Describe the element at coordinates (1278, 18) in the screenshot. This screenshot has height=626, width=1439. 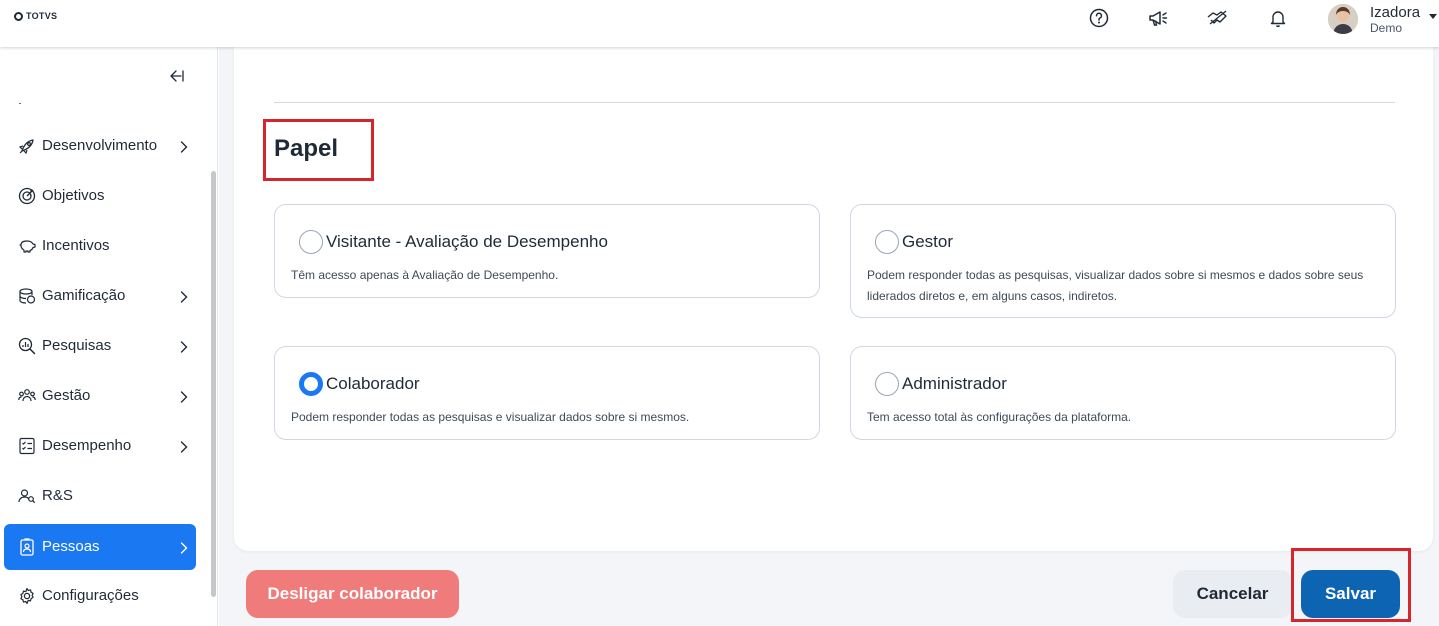
I see `bell-icon` at that location.